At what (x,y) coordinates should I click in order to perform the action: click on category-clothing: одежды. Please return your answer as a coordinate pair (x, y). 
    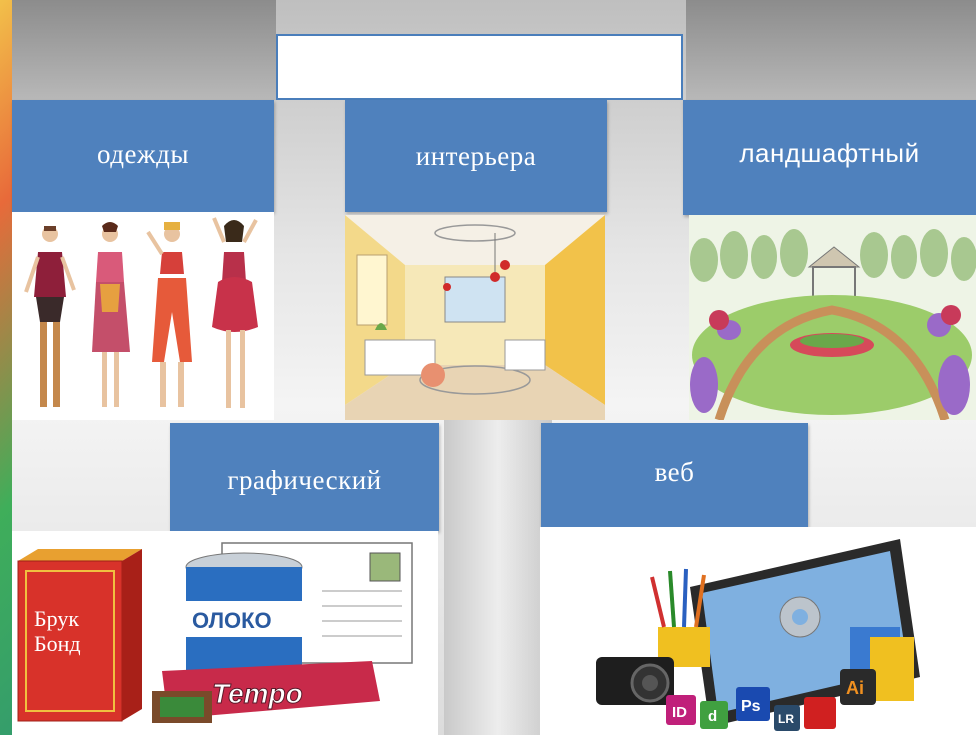
    Looking at the image, I should click on (143, 156).